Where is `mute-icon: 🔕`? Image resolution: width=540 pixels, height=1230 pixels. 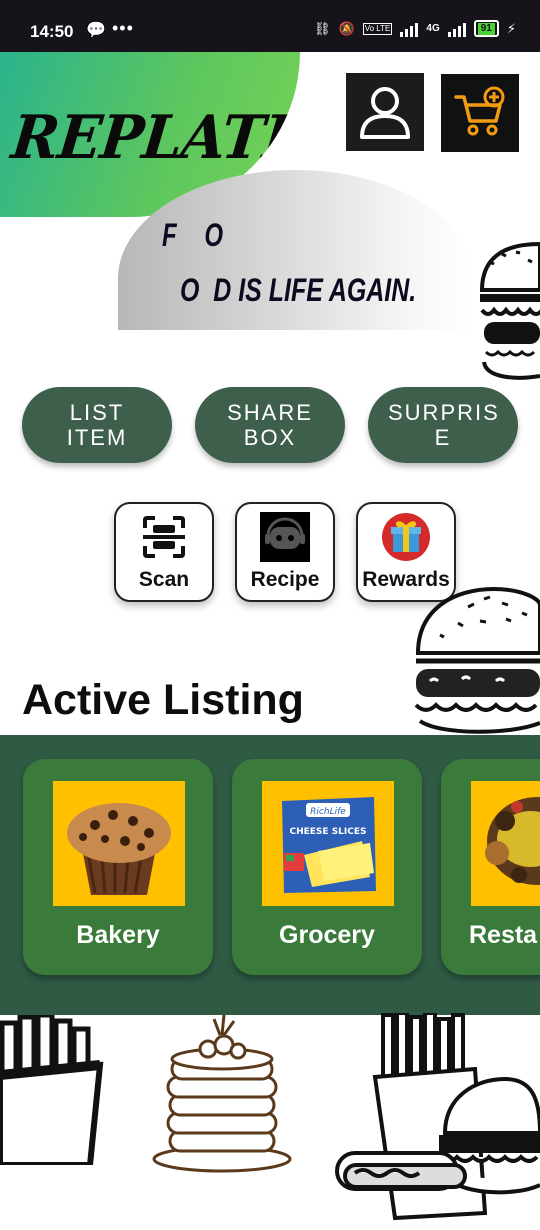 mute-icon: 🔕 is located at coordinates (346, 28).